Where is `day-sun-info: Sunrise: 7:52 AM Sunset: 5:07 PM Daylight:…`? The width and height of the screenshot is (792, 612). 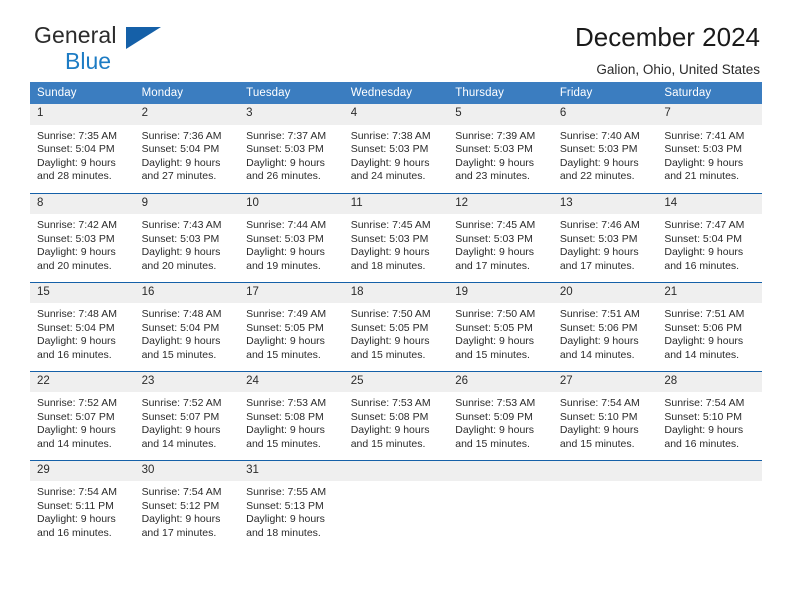 day-sun-info: Sunrise: 7:52 AM Sunset: 5:07 PM Daylight:… is located at coordinates (82, 421).